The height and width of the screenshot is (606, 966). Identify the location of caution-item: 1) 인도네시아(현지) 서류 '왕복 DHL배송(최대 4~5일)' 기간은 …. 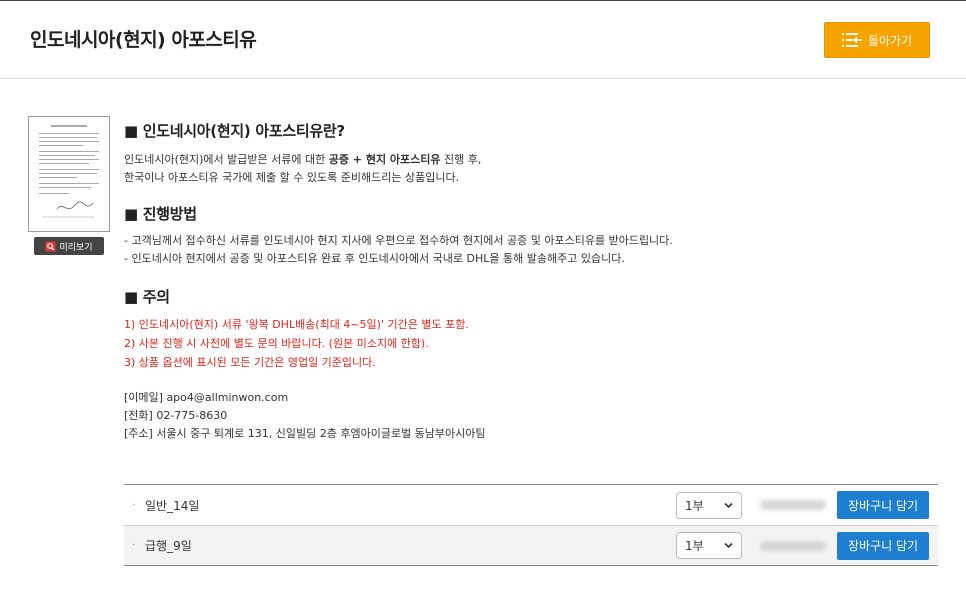
(296, 324).